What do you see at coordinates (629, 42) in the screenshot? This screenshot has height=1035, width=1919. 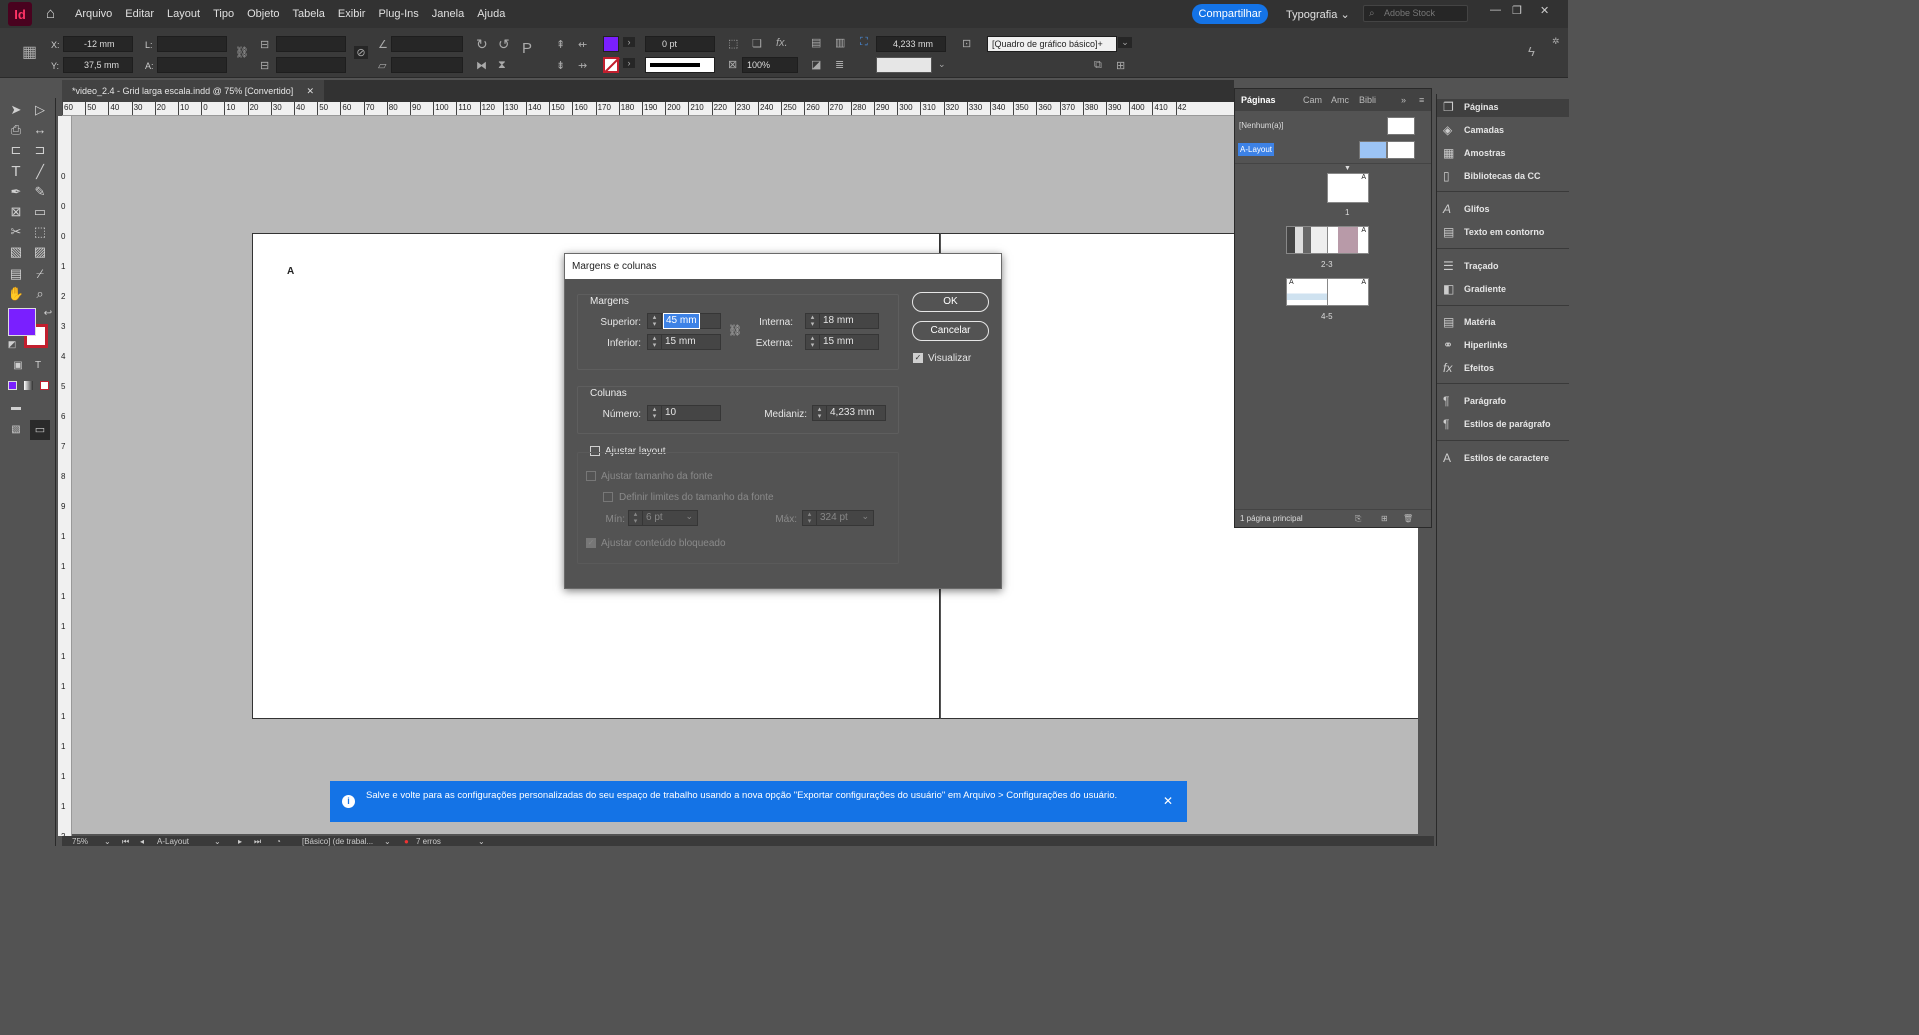 I see `fill-menu-icon: ›` at bounding box center [629, 42].